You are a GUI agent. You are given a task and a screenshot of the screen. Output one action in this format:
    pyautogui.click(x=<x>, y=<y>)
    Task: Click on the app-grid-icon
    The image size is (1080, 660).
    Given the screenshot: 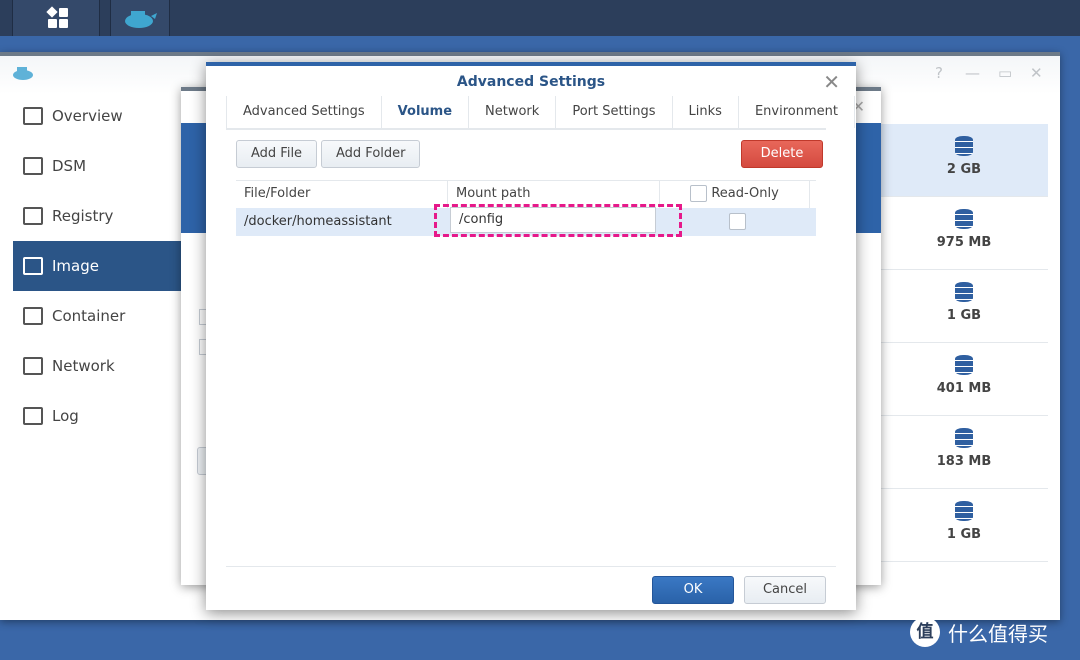 What is the action you would take?
    pyautogui.click(x=57, y=17)
    